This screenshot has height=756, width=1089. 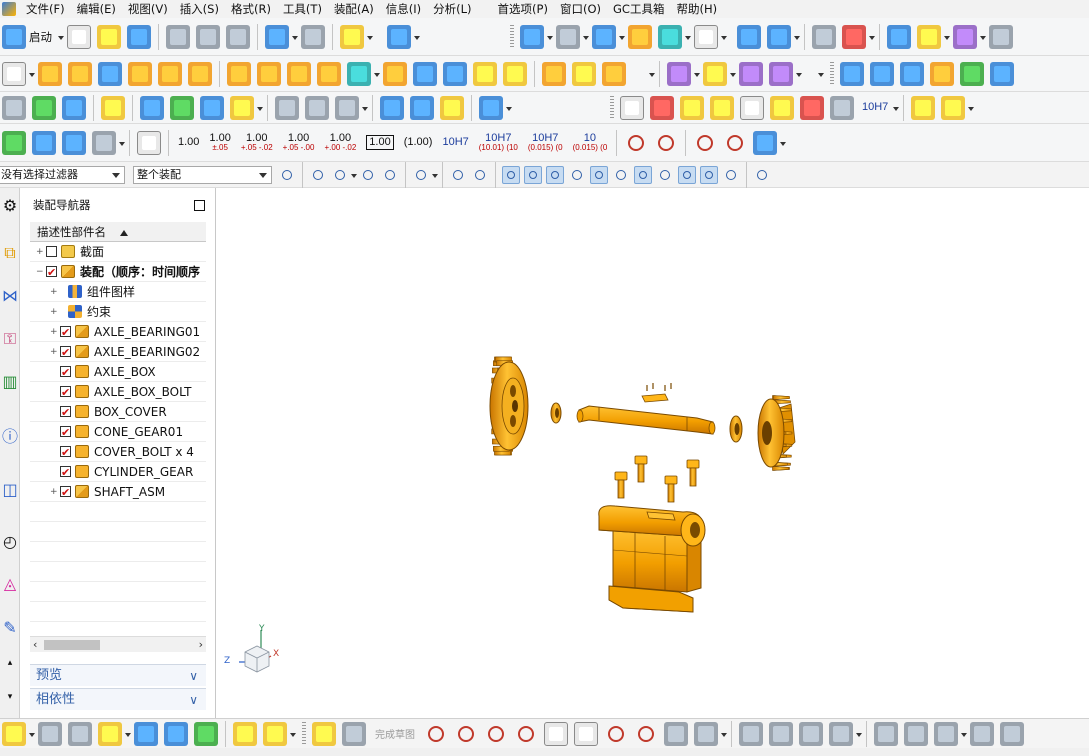 I want to click on snap-settings-icon, so click(x=731, y=175).